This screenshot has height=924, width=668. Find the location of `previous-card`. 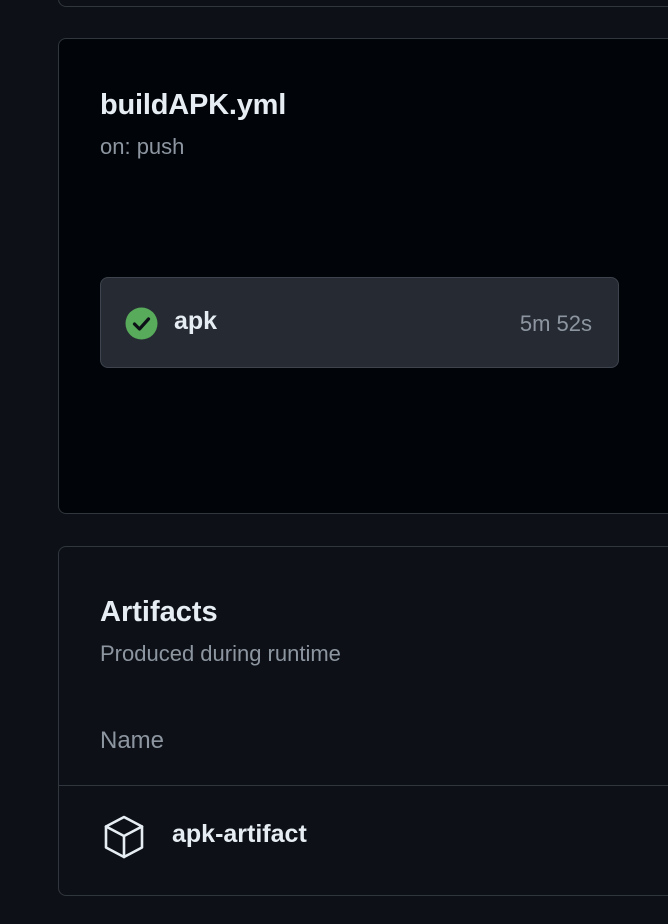

previous-card is located at coordinates (363, 3).